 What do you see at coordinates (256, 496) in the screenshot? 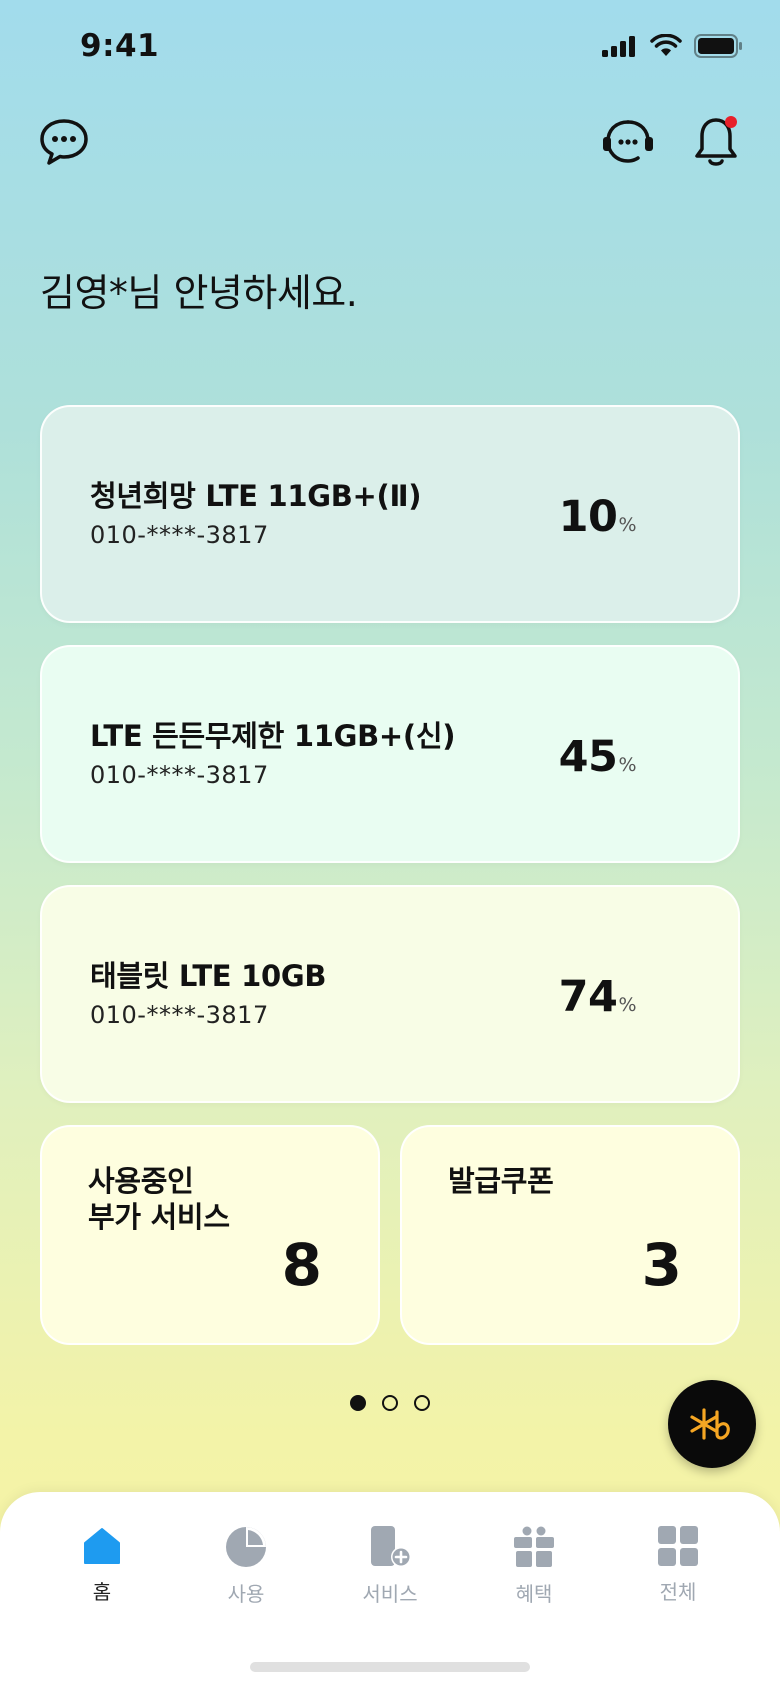
I see `plan-name: 청년희망 LTE 11GB+(Ⅱ)` at bounding box center [256, 496].